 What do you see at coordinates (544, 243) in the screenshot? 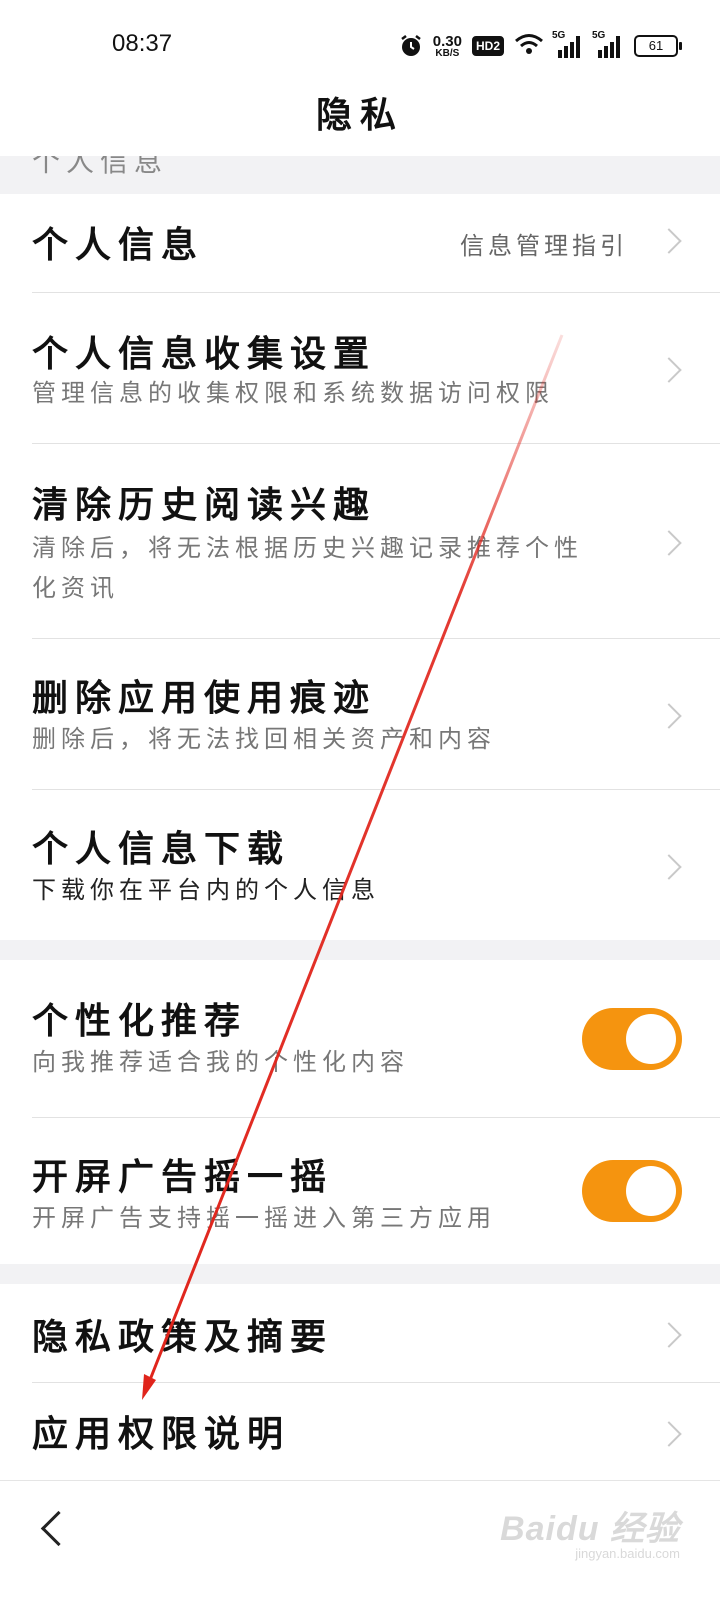
I see `info-management-guide-link: 信息管理指引` at bounding box center [544, 243].